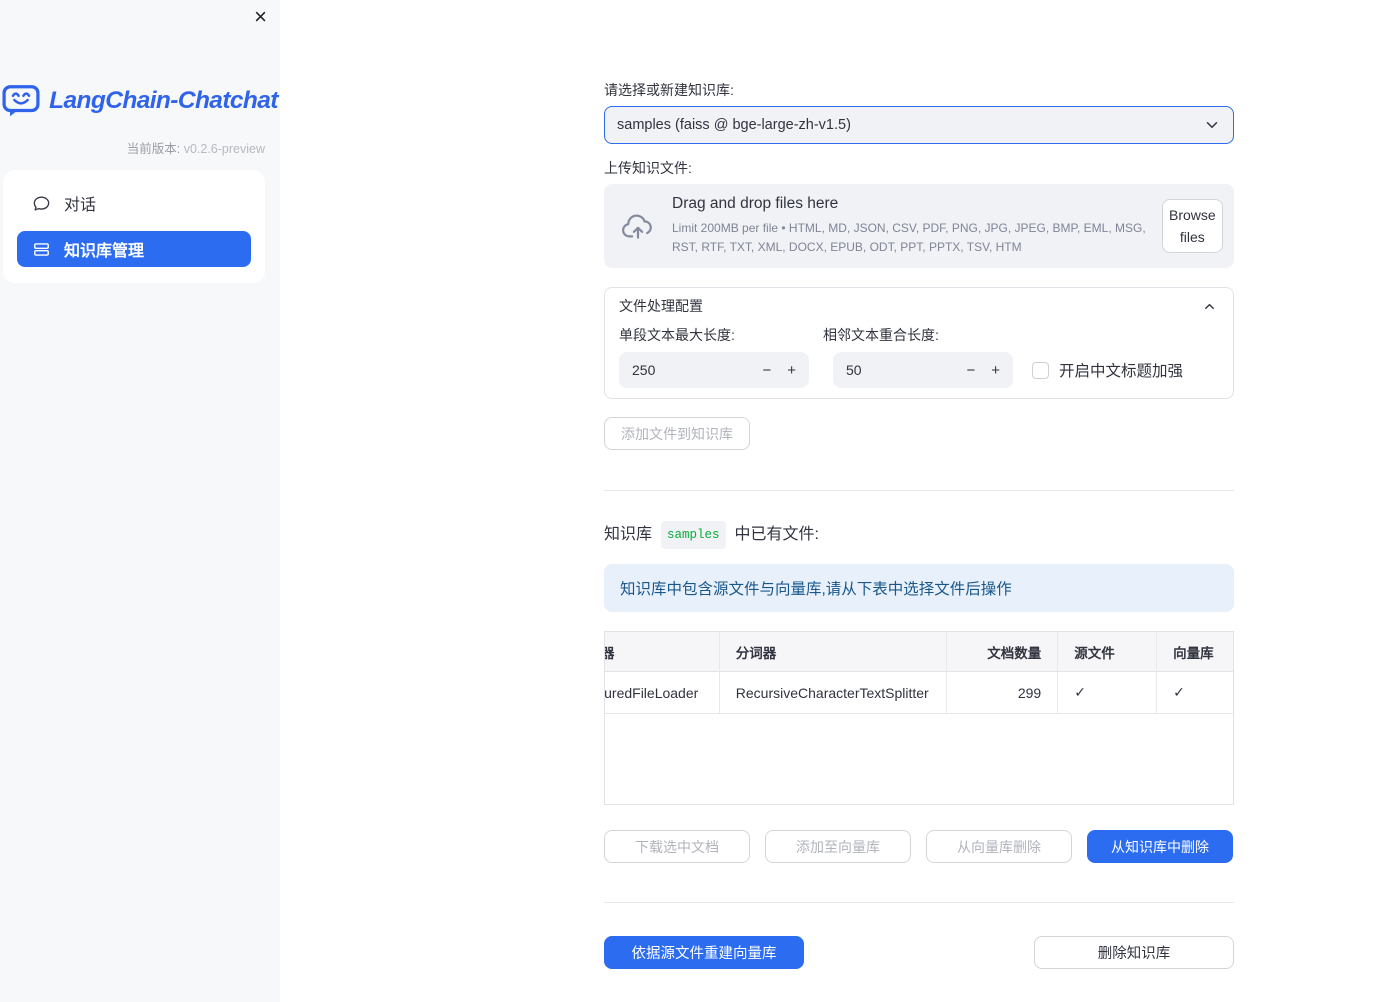 Image resolution: width=1380 pixels, height=1002 pixels. I want to click on info-alert: 知识库中包含源文件与向量库,请从下表中选择文件后操作, so click(919, 588).